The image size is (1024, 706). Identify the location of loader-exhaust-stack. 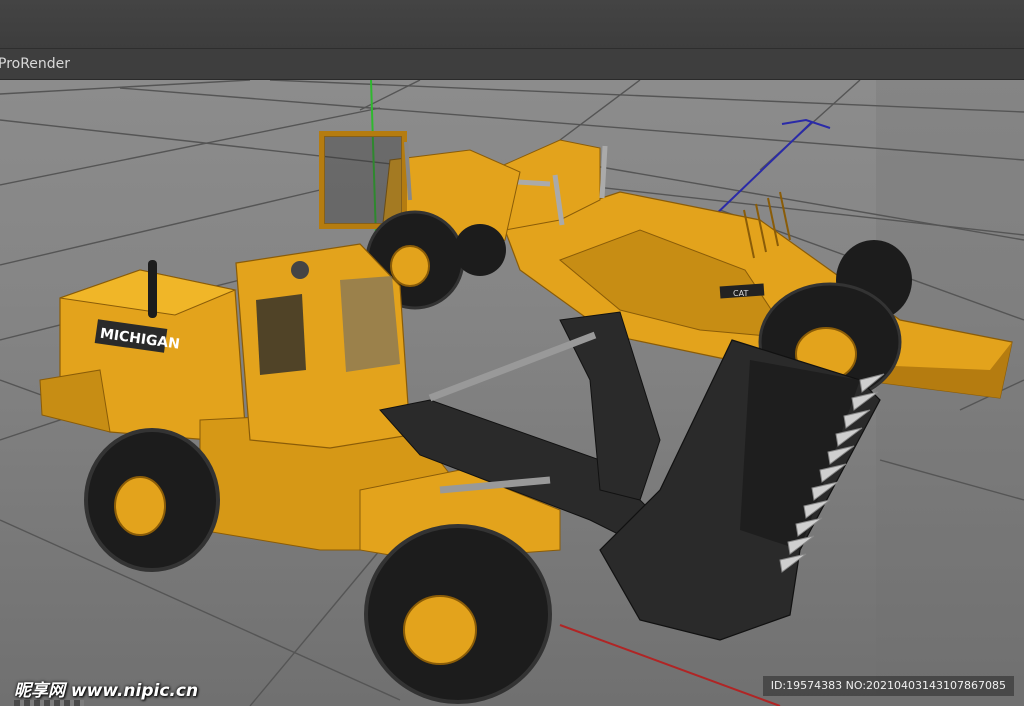
(152, 289).